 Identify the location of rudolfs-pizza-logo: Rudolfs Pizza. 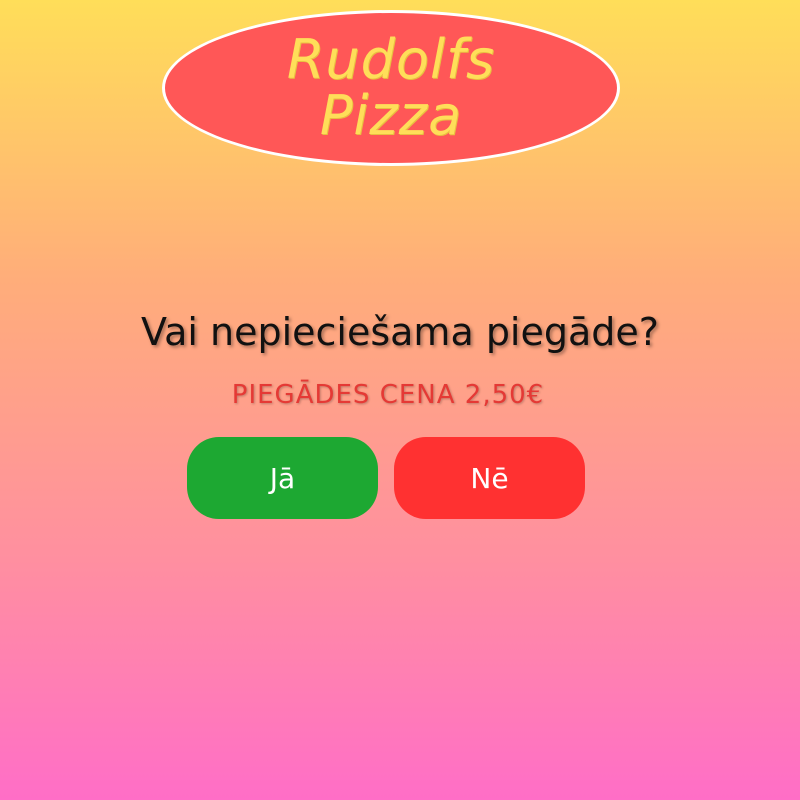
(391, 88).